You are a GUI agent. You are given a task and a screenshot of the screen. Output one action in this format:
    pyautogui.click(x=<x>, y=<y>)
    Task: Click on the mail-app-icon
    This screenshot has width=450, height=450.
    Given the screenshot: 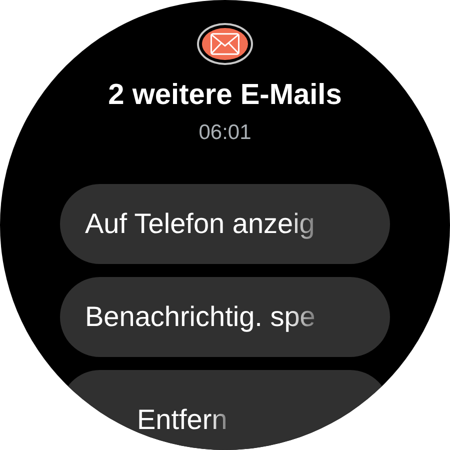 What is the action you would take?
    pyautogui.click(x=225, y=44)
    